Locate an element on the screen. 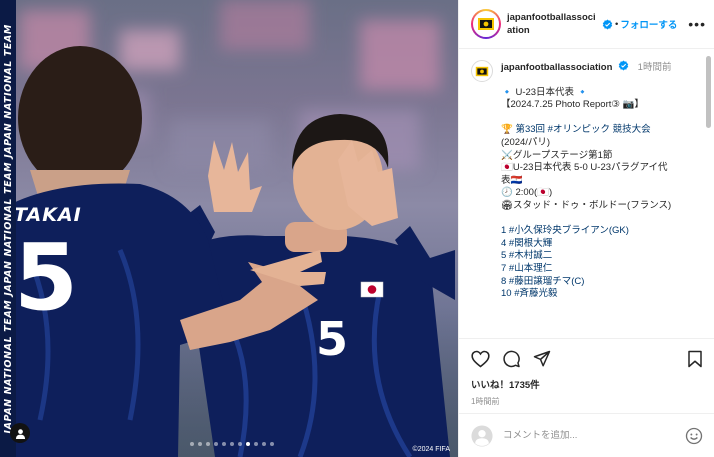  likes-count: いいね！1735件 is located at coordinates (587, 384).